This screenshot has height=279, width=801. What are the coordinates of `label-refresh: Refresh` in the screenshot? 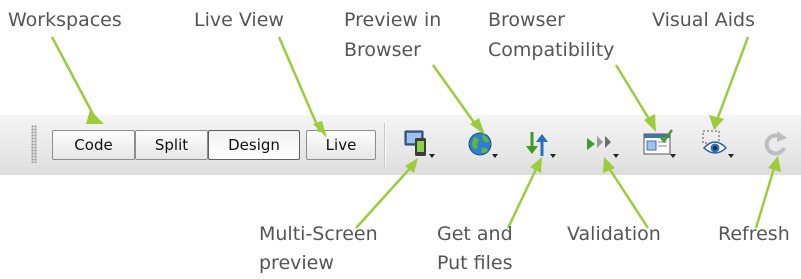 It's located at (754, 234).